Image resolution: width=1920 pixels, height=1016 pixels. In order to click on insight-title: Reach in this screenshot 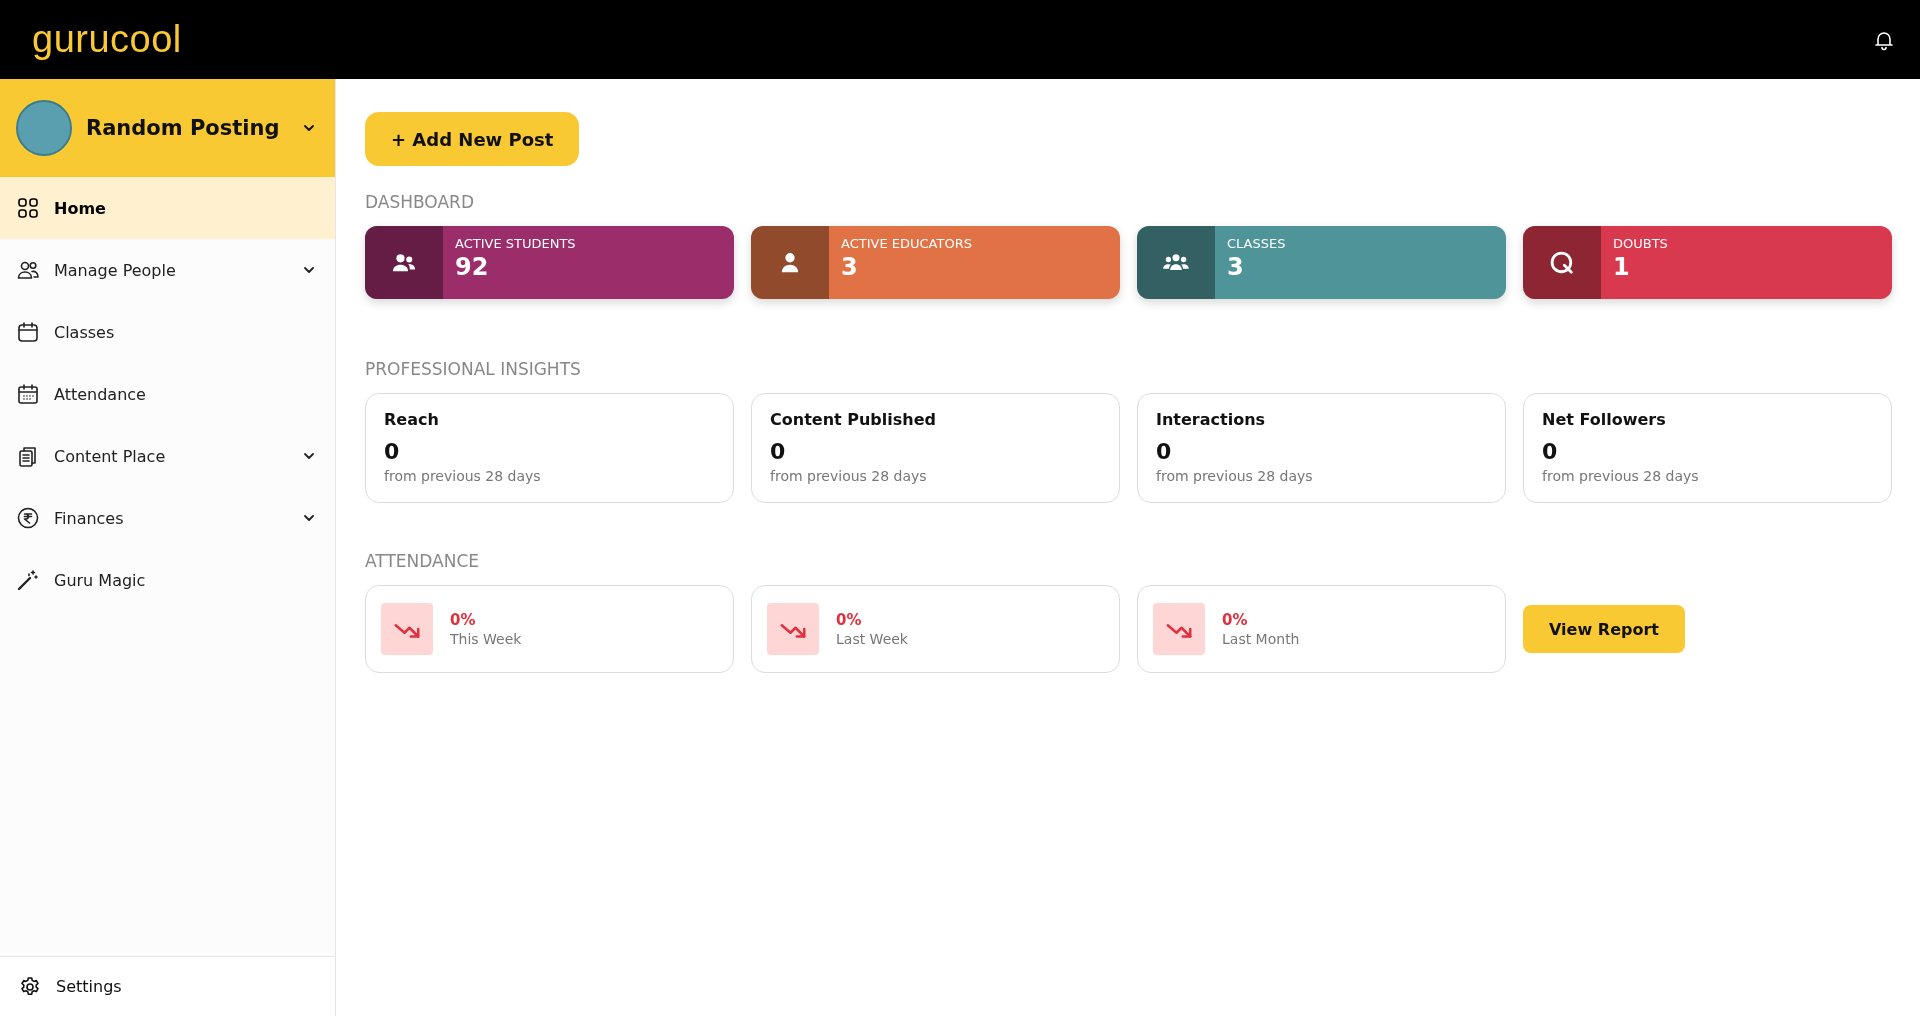, I will do `click(412, 419)`.